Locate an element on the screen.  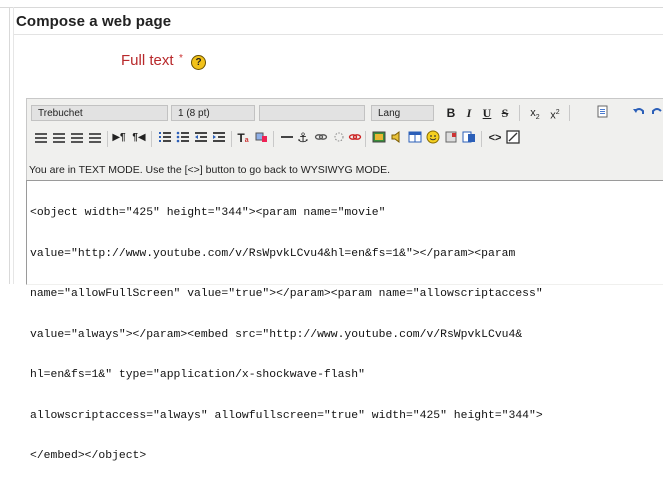
align-right-icon is located at coordinates (77, 138).